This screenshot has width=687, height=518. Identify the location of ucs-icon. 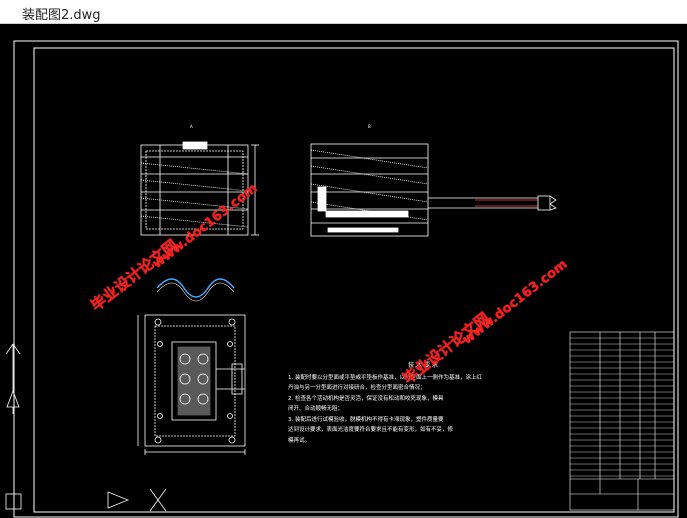
(86, 427).